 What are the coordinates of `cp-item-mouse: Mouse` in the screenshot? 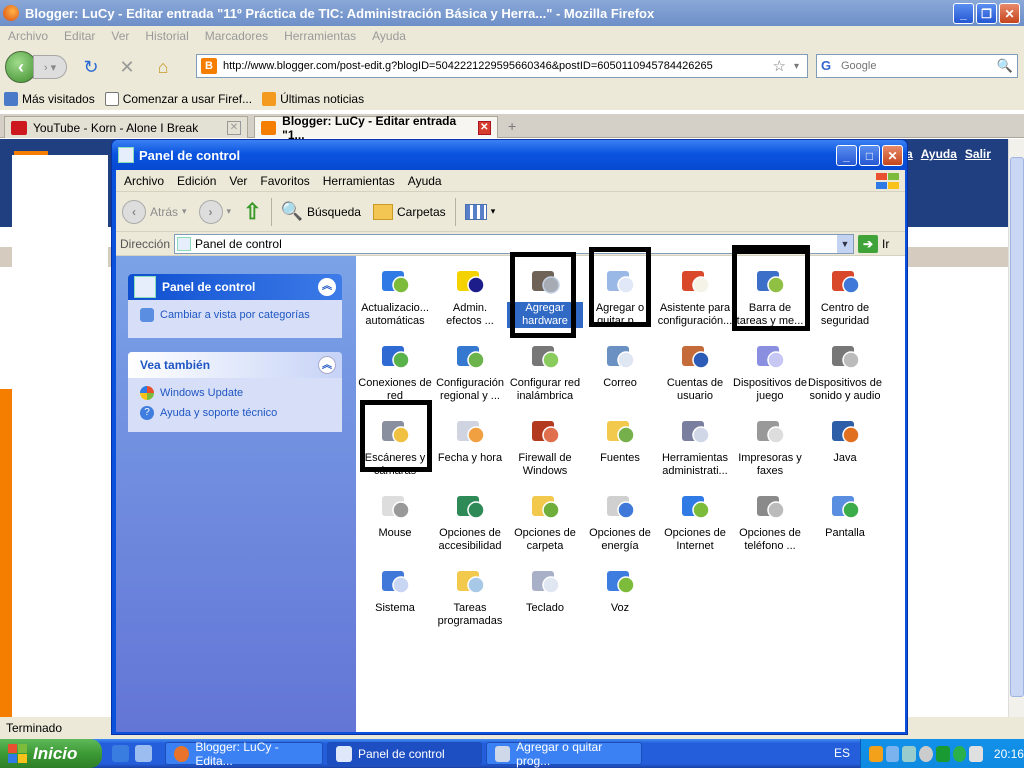 It's located at (395, 522).